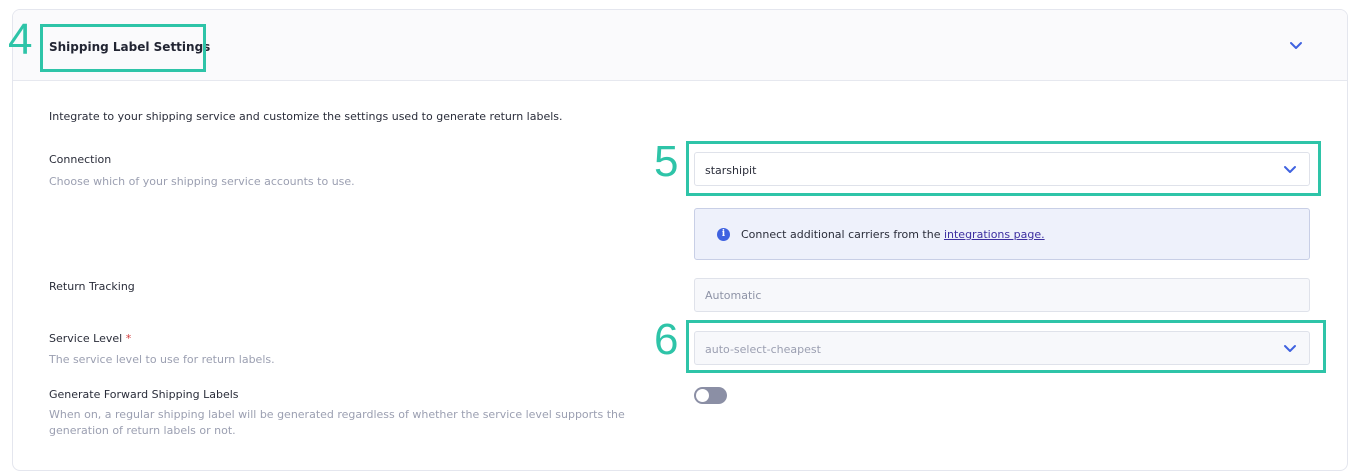 Image resolution: width=1354 pixels, height=471 pixels. Describe the element at coordinates (92, 286) in the screenshot. I see `return-tracking-label: Return Tracking` at that location.